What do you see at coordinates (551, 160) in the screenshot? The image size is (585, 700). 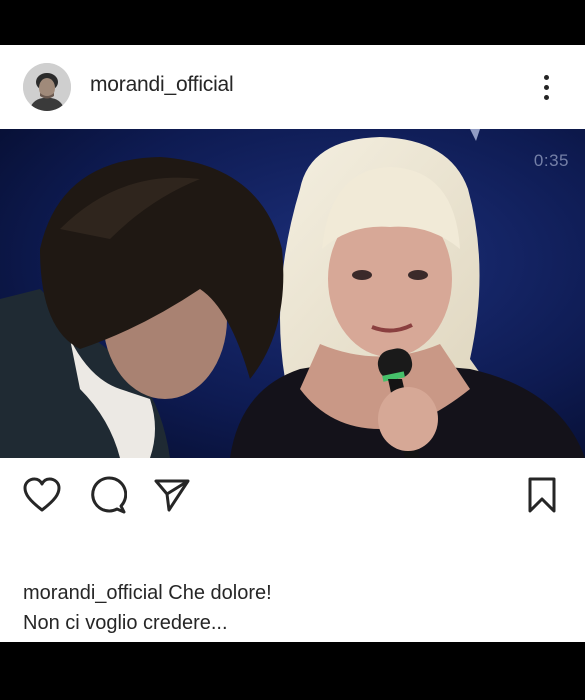 I see `video-timer: 0:35` at bounding box center [551, 160].